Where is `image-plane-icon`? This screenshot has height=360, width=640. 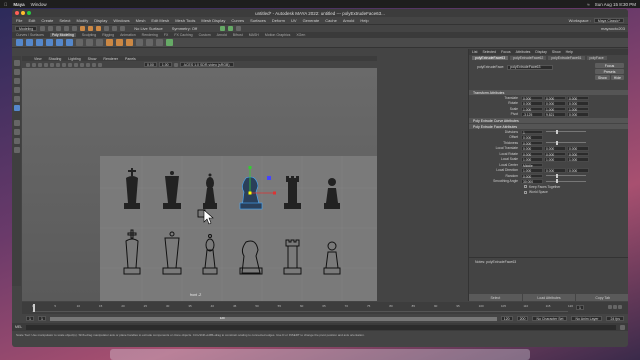
image-plane-icon is located at coordinates (46, 64).